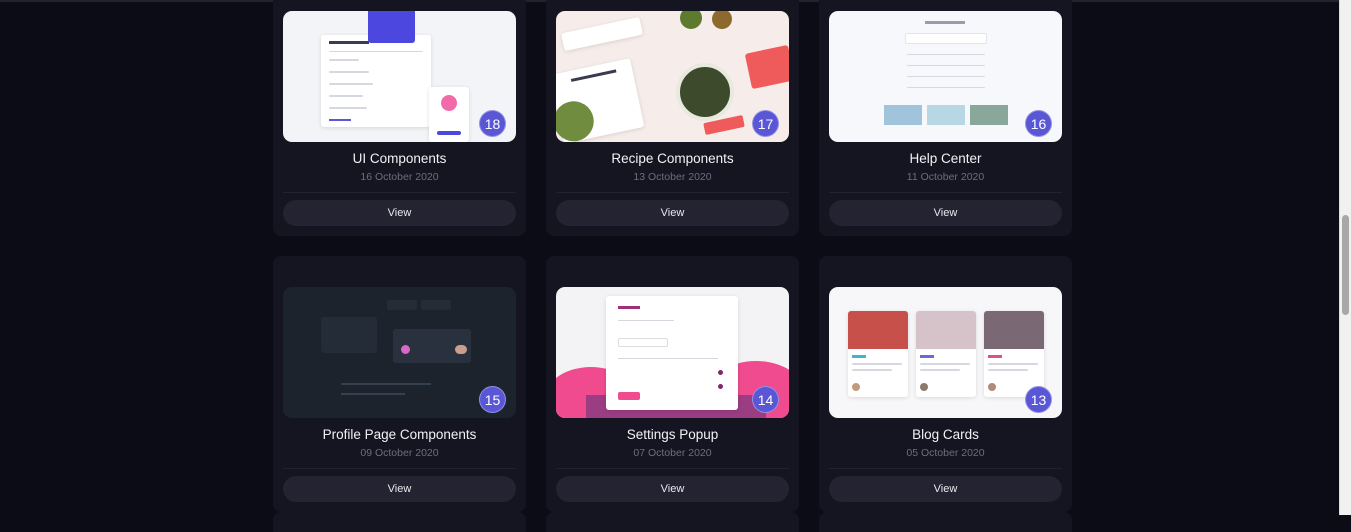 Image resolution: width=1351 pixels, height=532 pixels. Describe the element at coordinates (399, 352) in the screenshot. I see `card-thumbnail: 15` at that location.